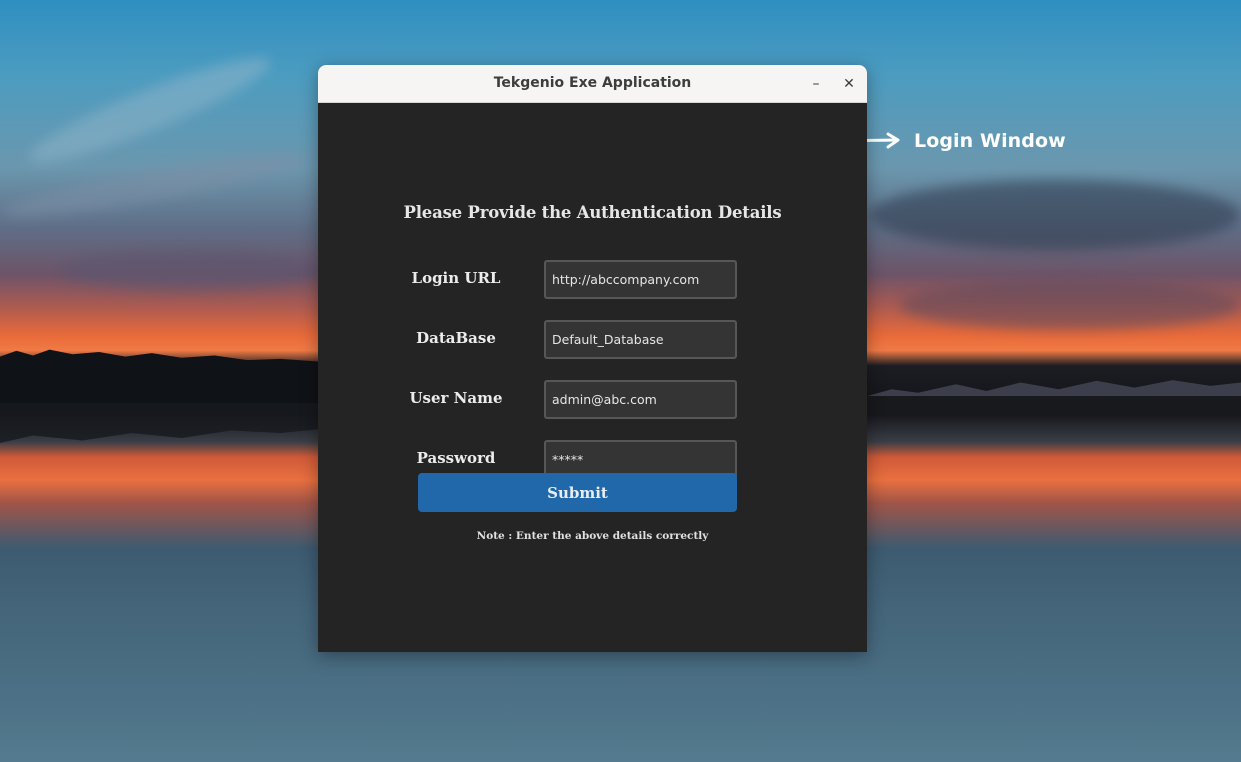  I want to click on annotation-label: Login Window, so click(990, 141).